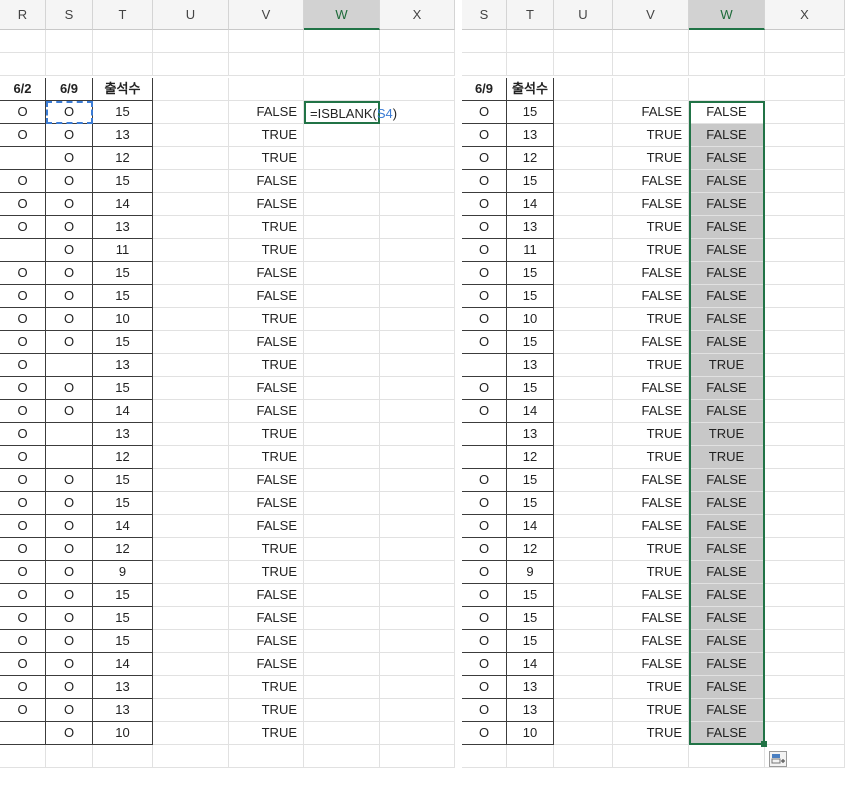 This screenshot has width=845, height=785. Describe the element at coordinates (764, 744) in the screenshot. I see `fill-handle` at that location.